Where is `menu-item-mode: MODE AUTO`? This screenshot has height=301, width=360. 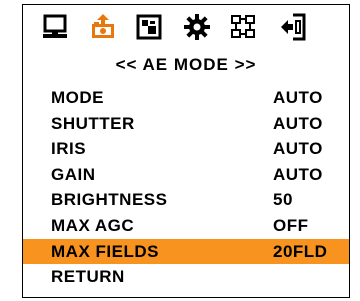
menu-item-mode: MODE AUTO is located at coordinates (186, 98).